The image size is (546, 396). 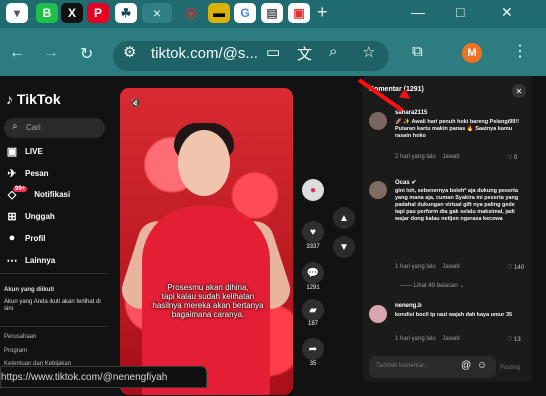 What do you see at coordinates (515, 267) in the screenshot?
I see `comment-like: ♡ 140` at bounding box center [515, 267].